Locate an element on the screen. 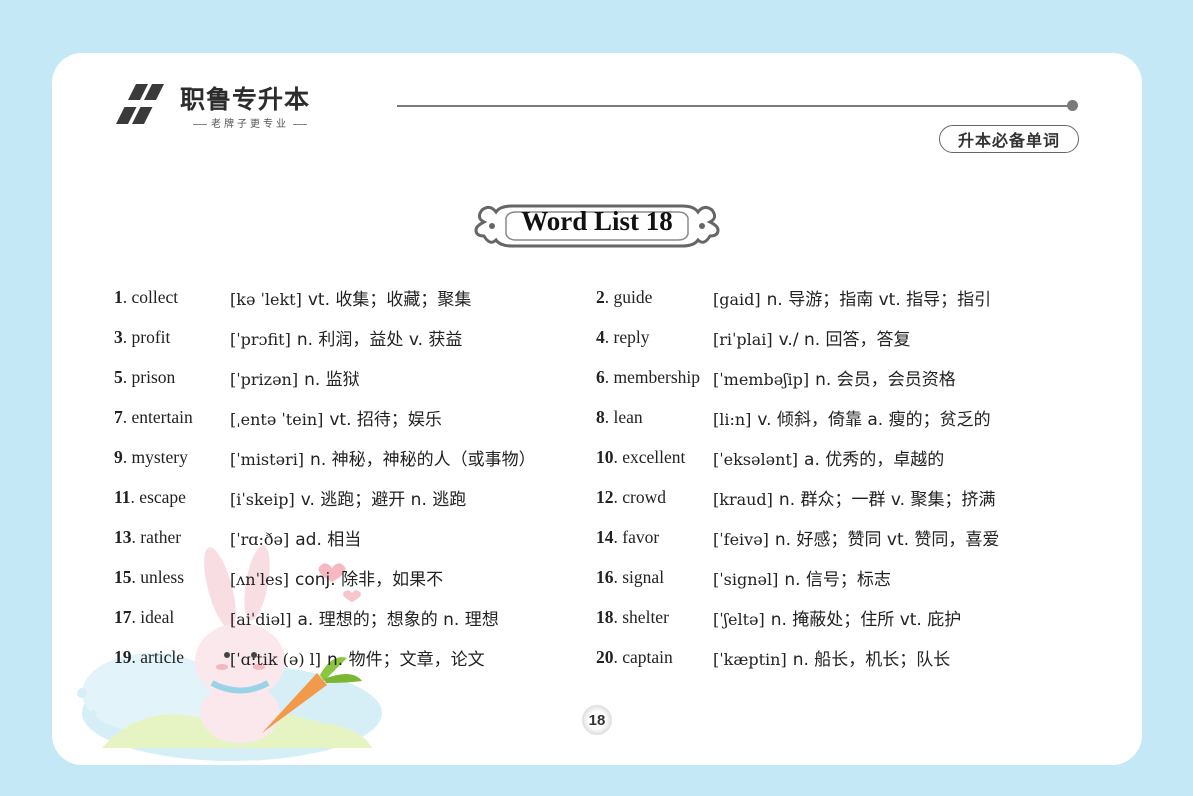 The width and height of the screenshot is (1193, 796). list-item: 15. unless [ʌnˈles] conj. 除非，如果不 is located at coordinates (279, 578).